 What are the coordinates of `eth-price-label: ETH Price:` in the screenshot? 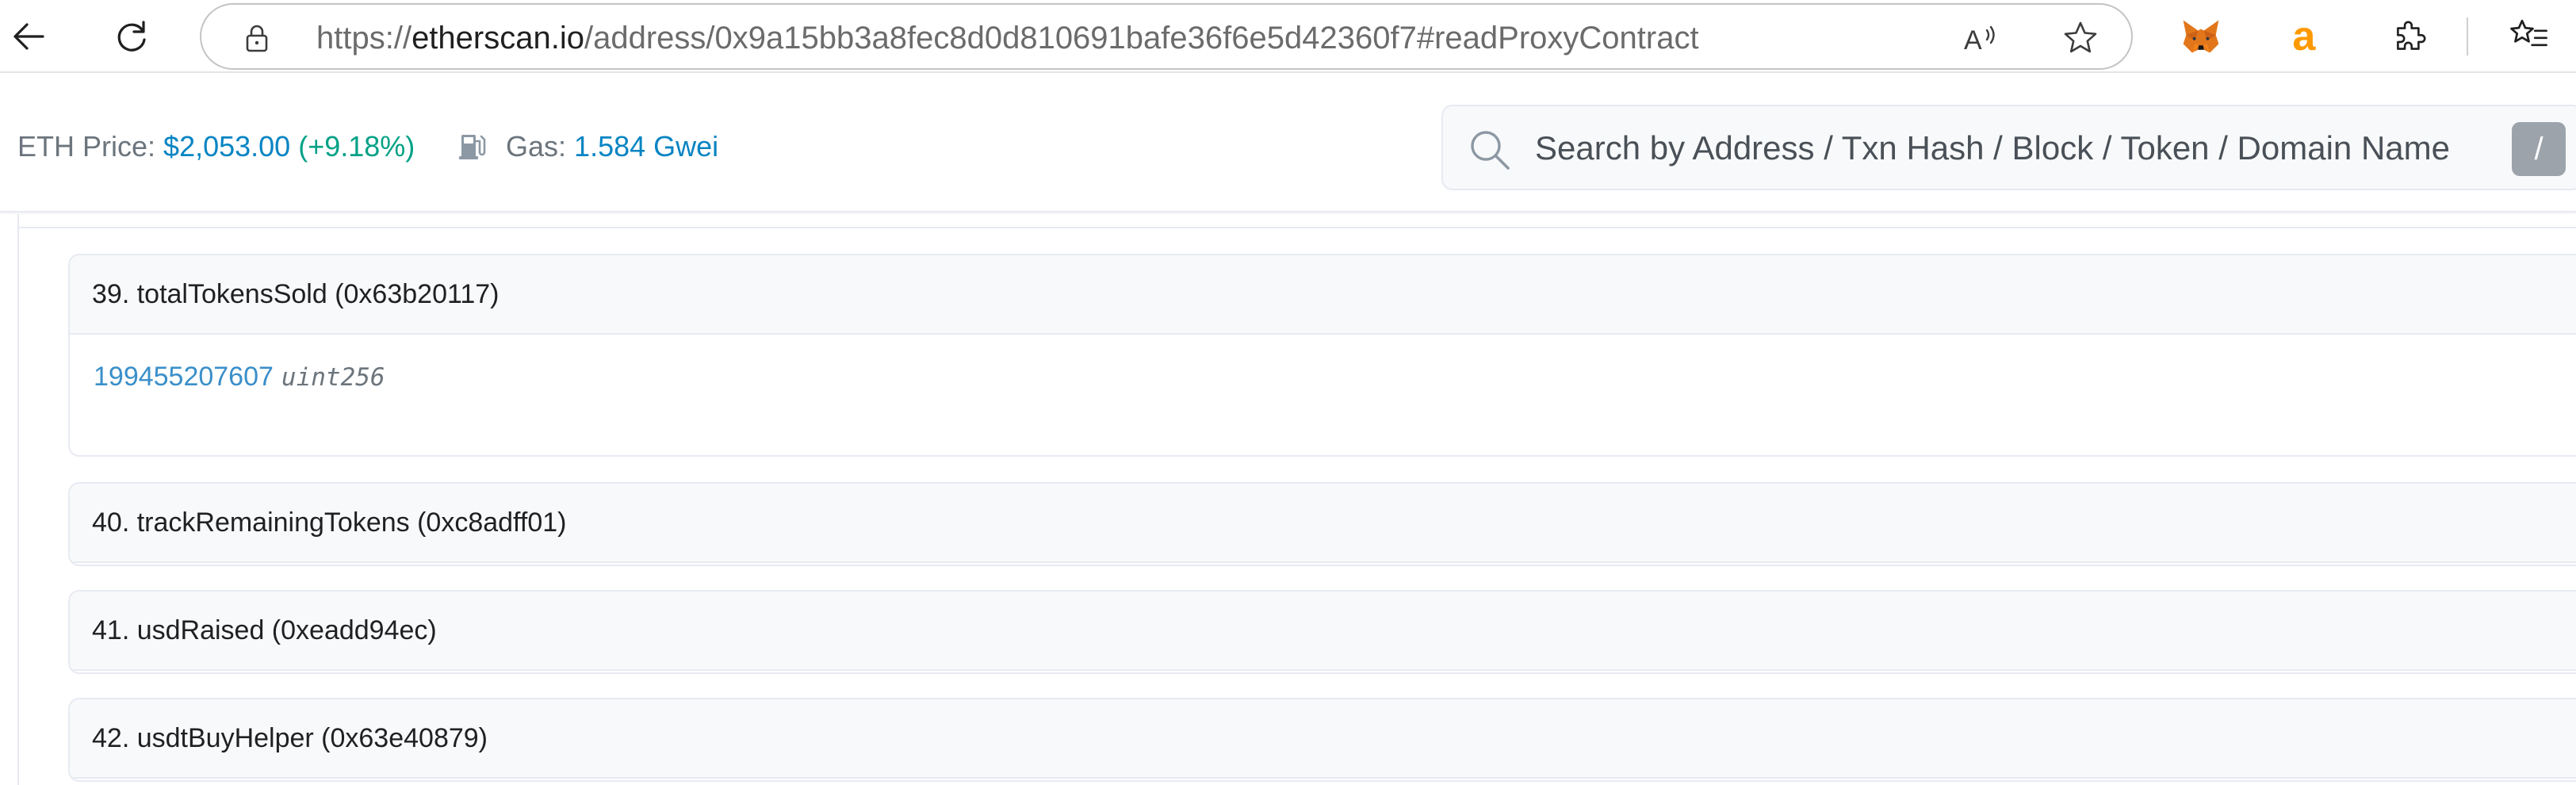 It's located at (86, 146).